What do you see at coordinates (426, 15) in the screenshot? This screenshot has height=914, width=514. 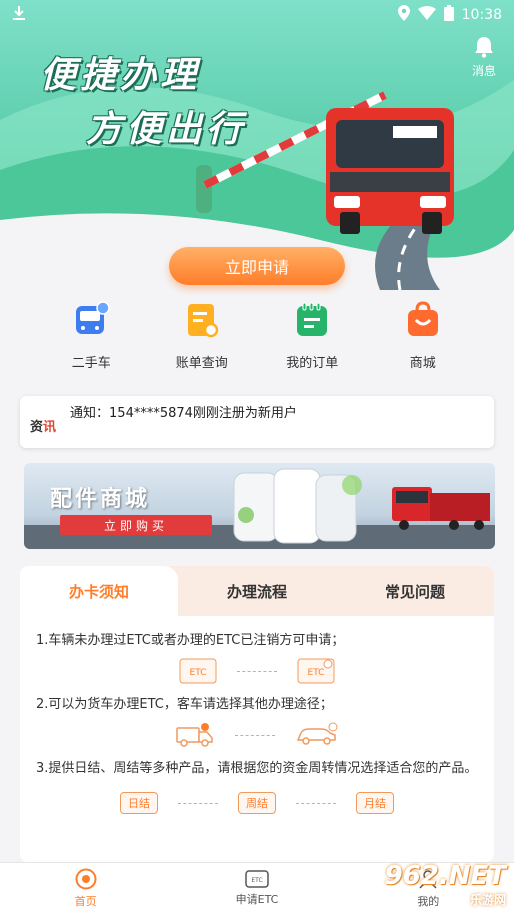 I see `wifi-icon` at bounding box center [426, 15].